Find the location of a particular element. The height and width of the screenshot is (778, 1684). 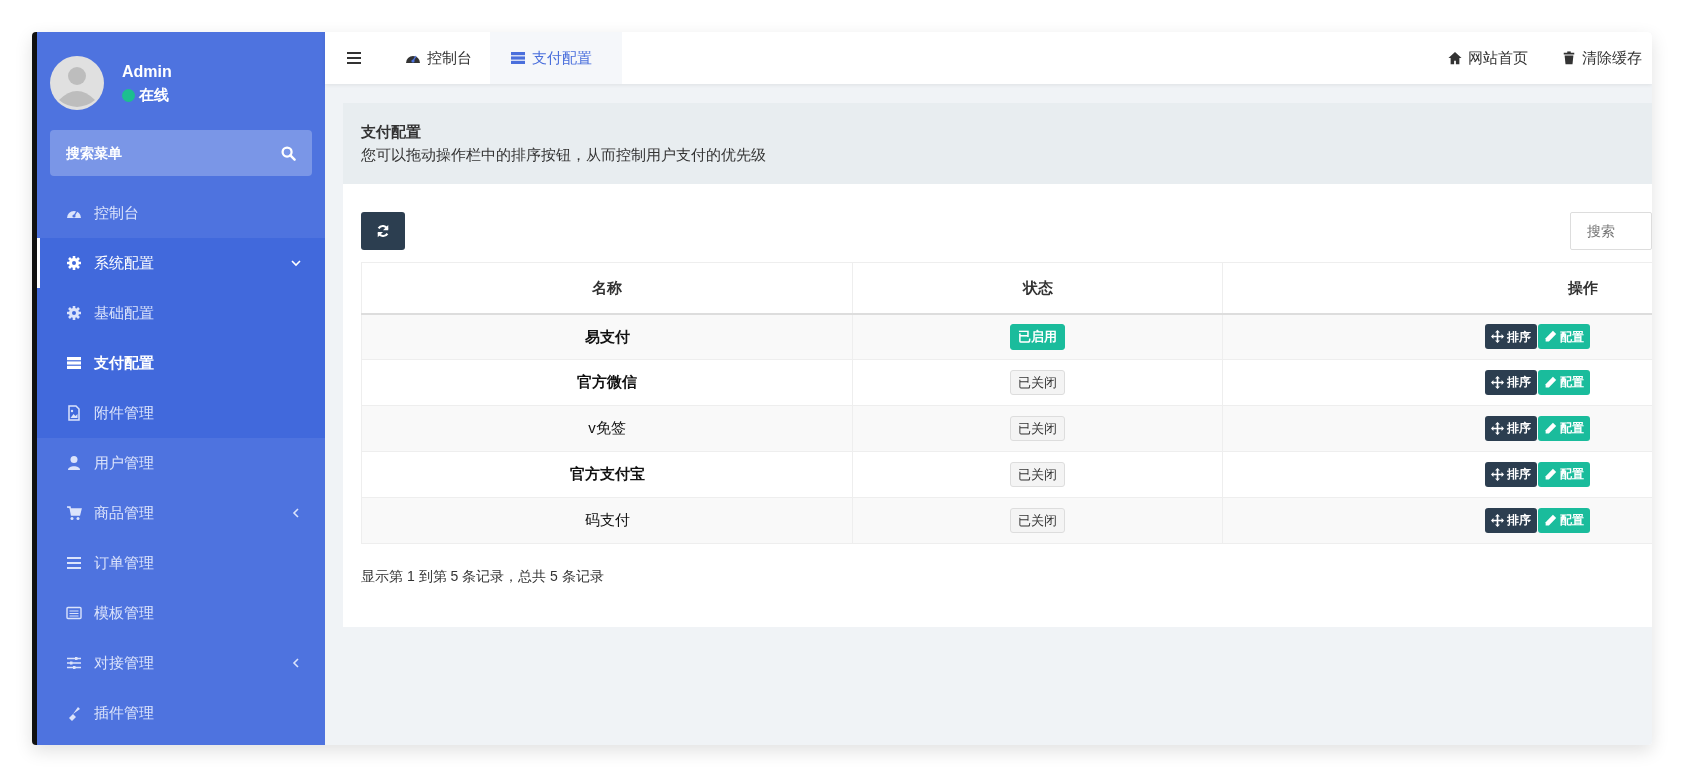

menu-item: 模板管理 is located at coordinates (181, 613).